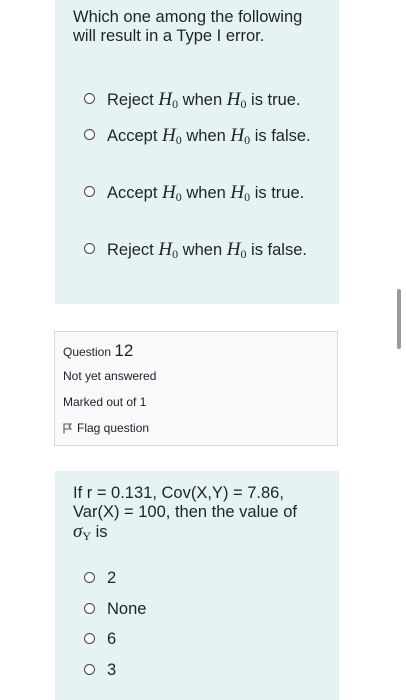  I want to click on question-status: Not yet answered, so click(110, 376).